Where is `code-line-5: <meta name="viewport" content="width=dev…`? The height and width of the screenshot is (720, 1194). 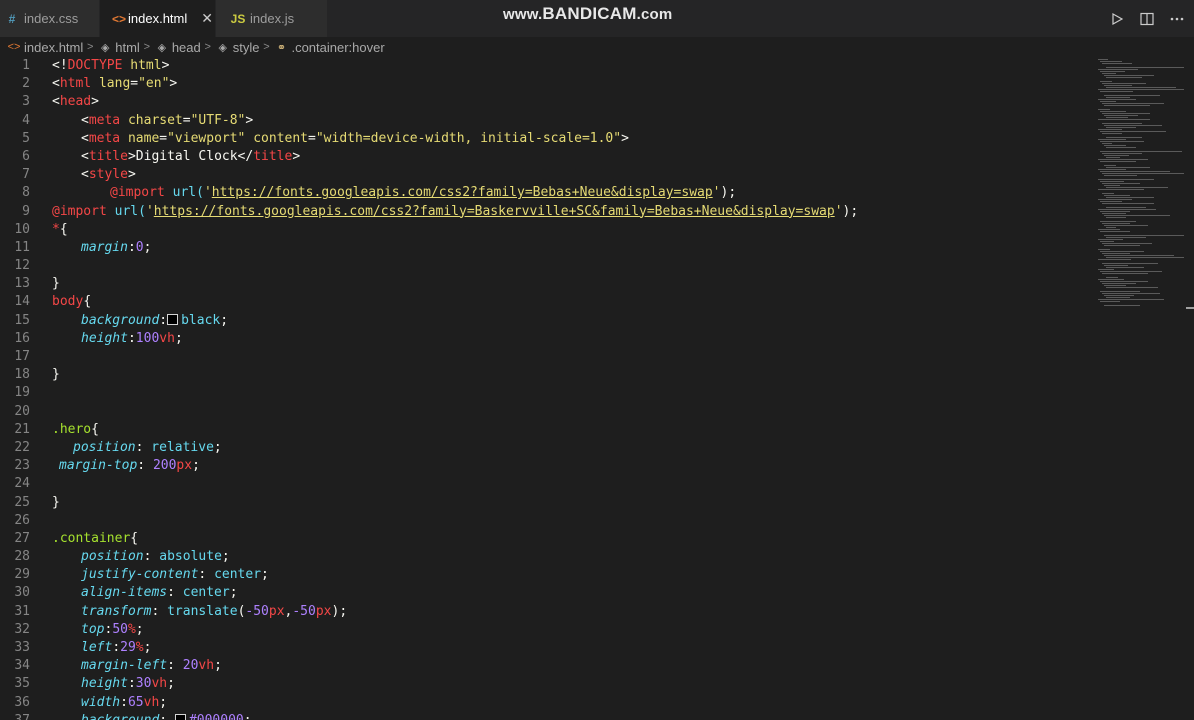 code-line-5: <meta name="viewport" content="width=dev… is located at coordinates (355, 138).